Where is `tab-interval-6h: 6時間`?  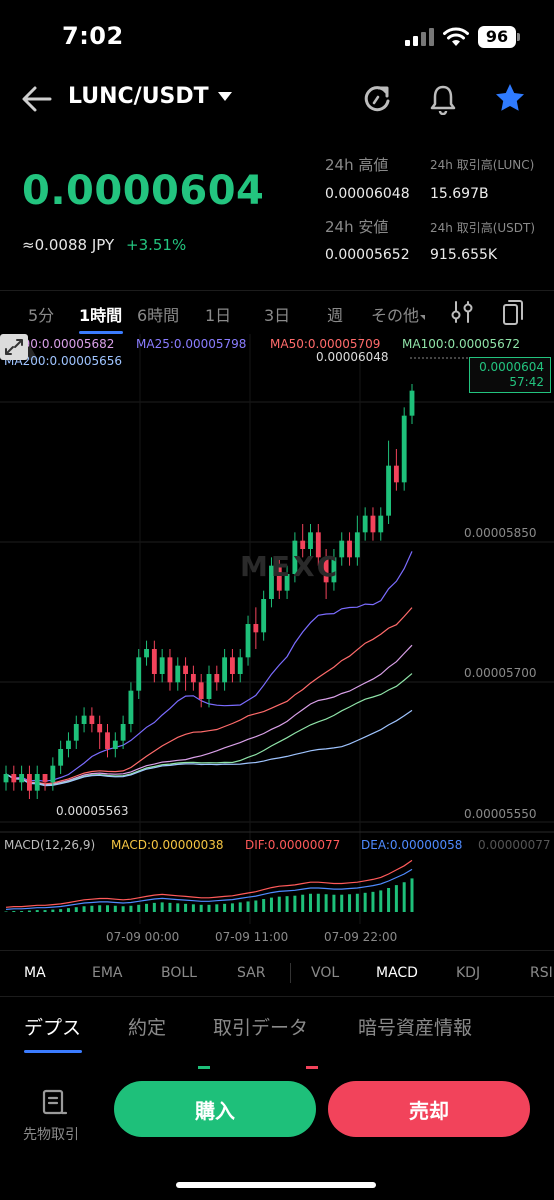 tab-interval-6h: 6時間 is located at coordinates (158, 314).